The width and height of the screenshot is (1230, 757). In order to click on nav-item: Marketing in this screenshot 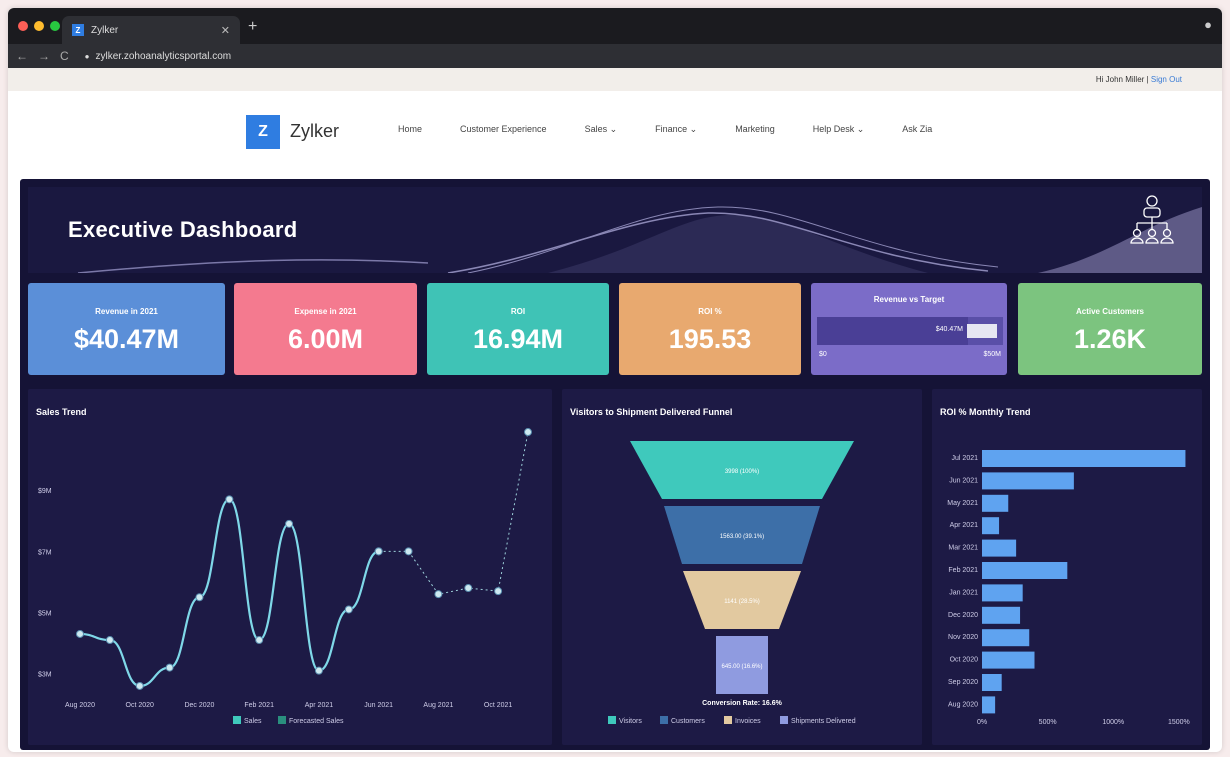, I will do `click(755, 129)`.